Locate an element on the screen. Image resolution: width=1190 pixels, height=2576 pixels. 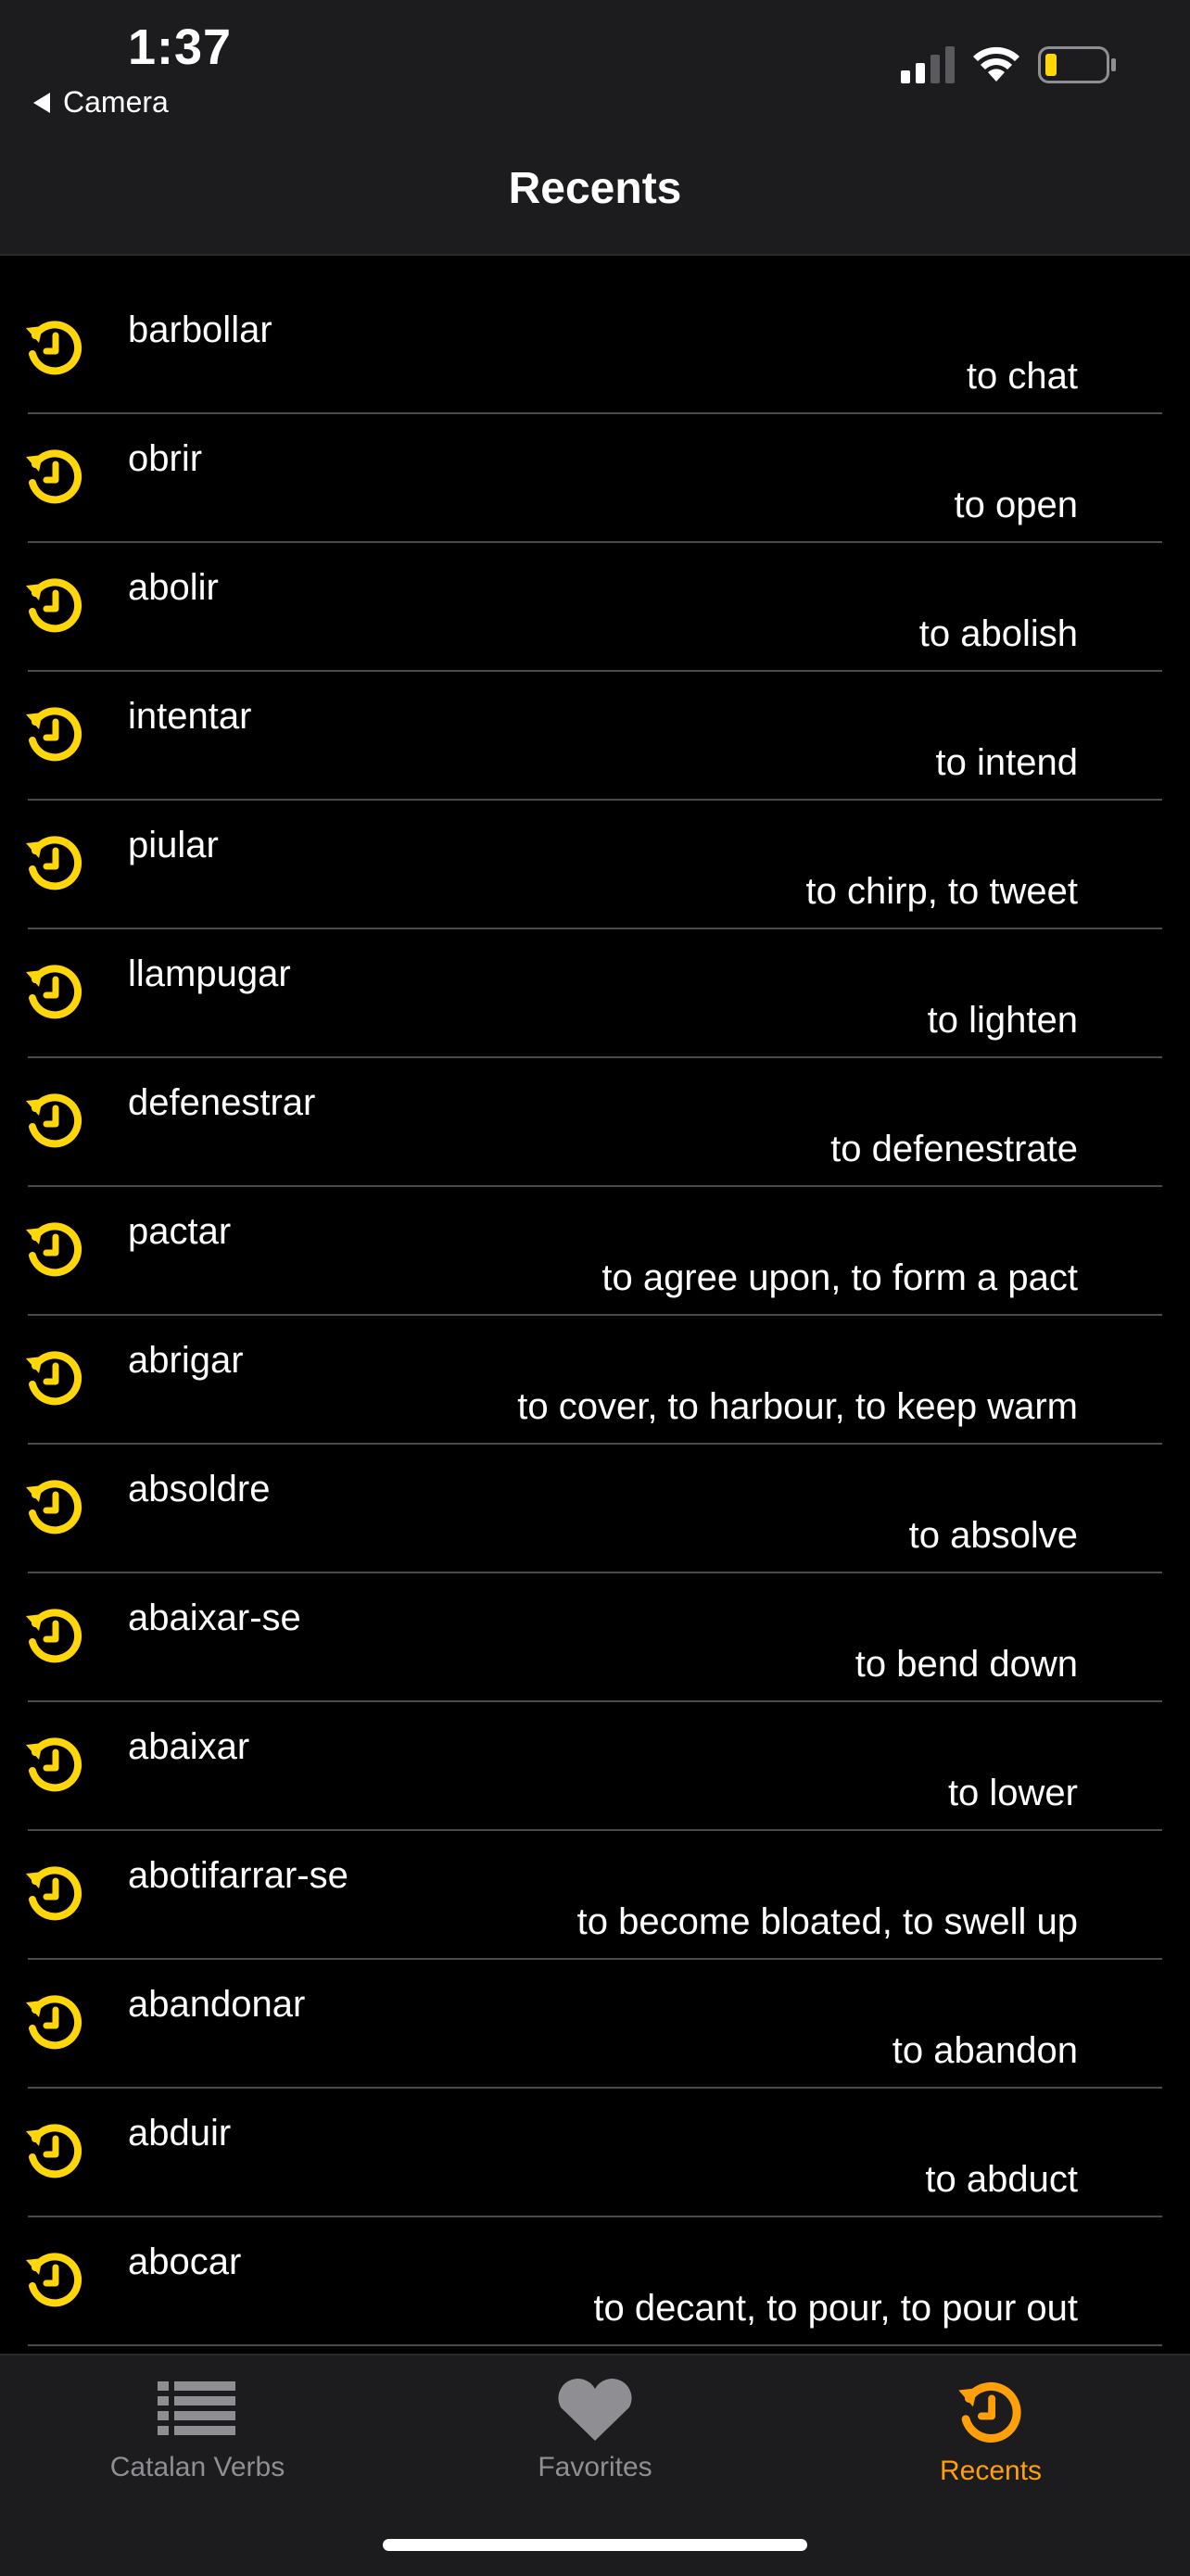
list-item: intentar to intend is located at coordinates (595, 737).